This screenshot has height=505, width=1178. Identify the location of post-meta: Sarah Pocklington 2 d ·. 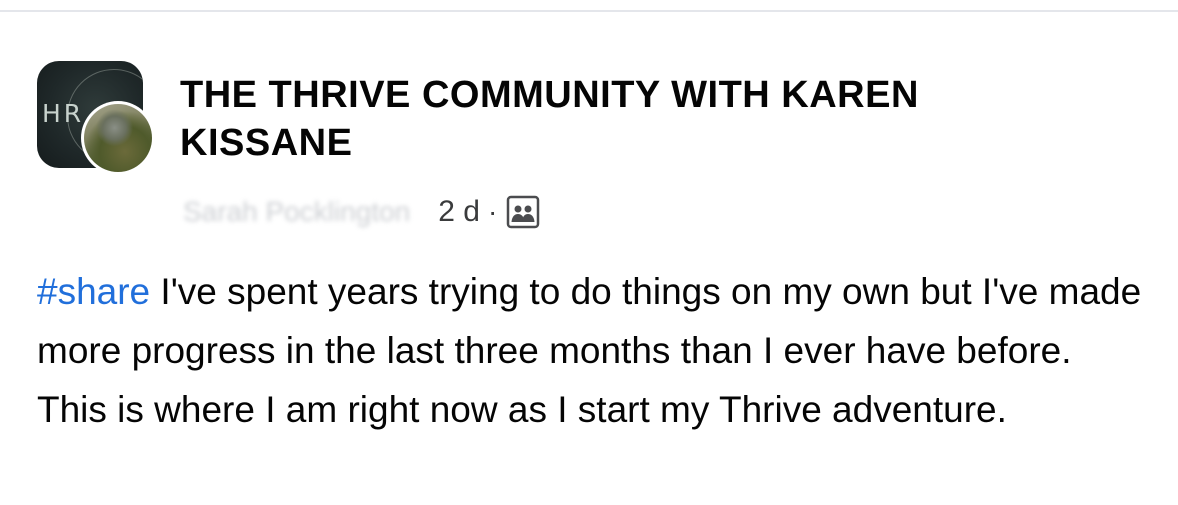
(362, 212).